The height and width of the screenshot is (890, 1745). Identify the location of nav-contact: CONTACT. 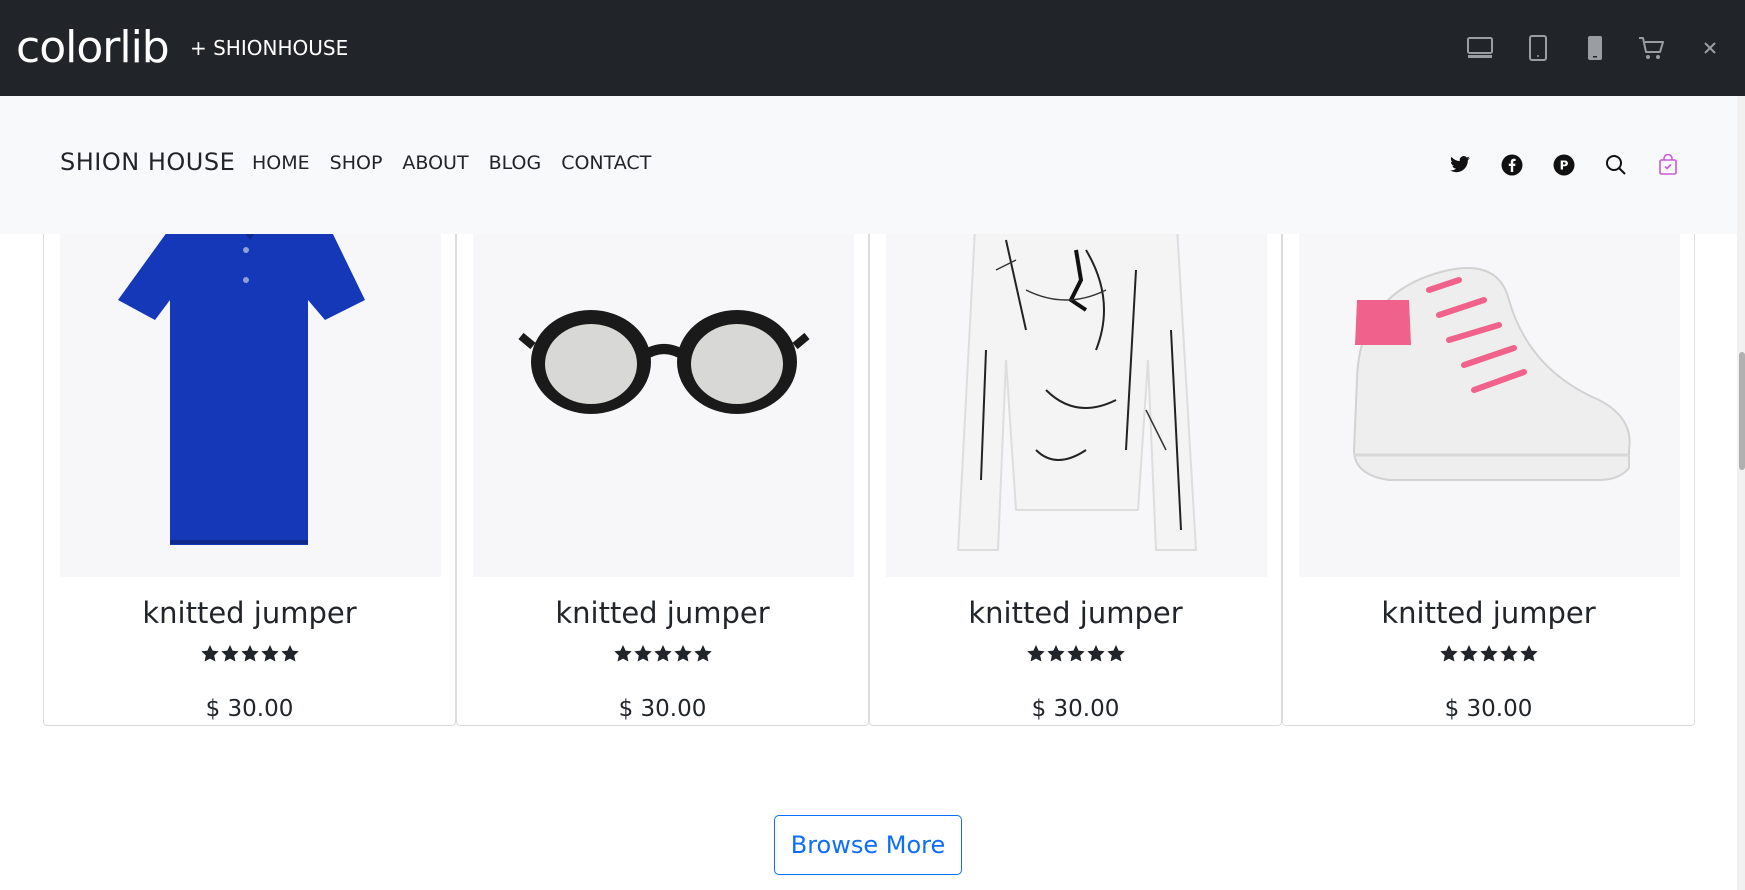
(606, 163).